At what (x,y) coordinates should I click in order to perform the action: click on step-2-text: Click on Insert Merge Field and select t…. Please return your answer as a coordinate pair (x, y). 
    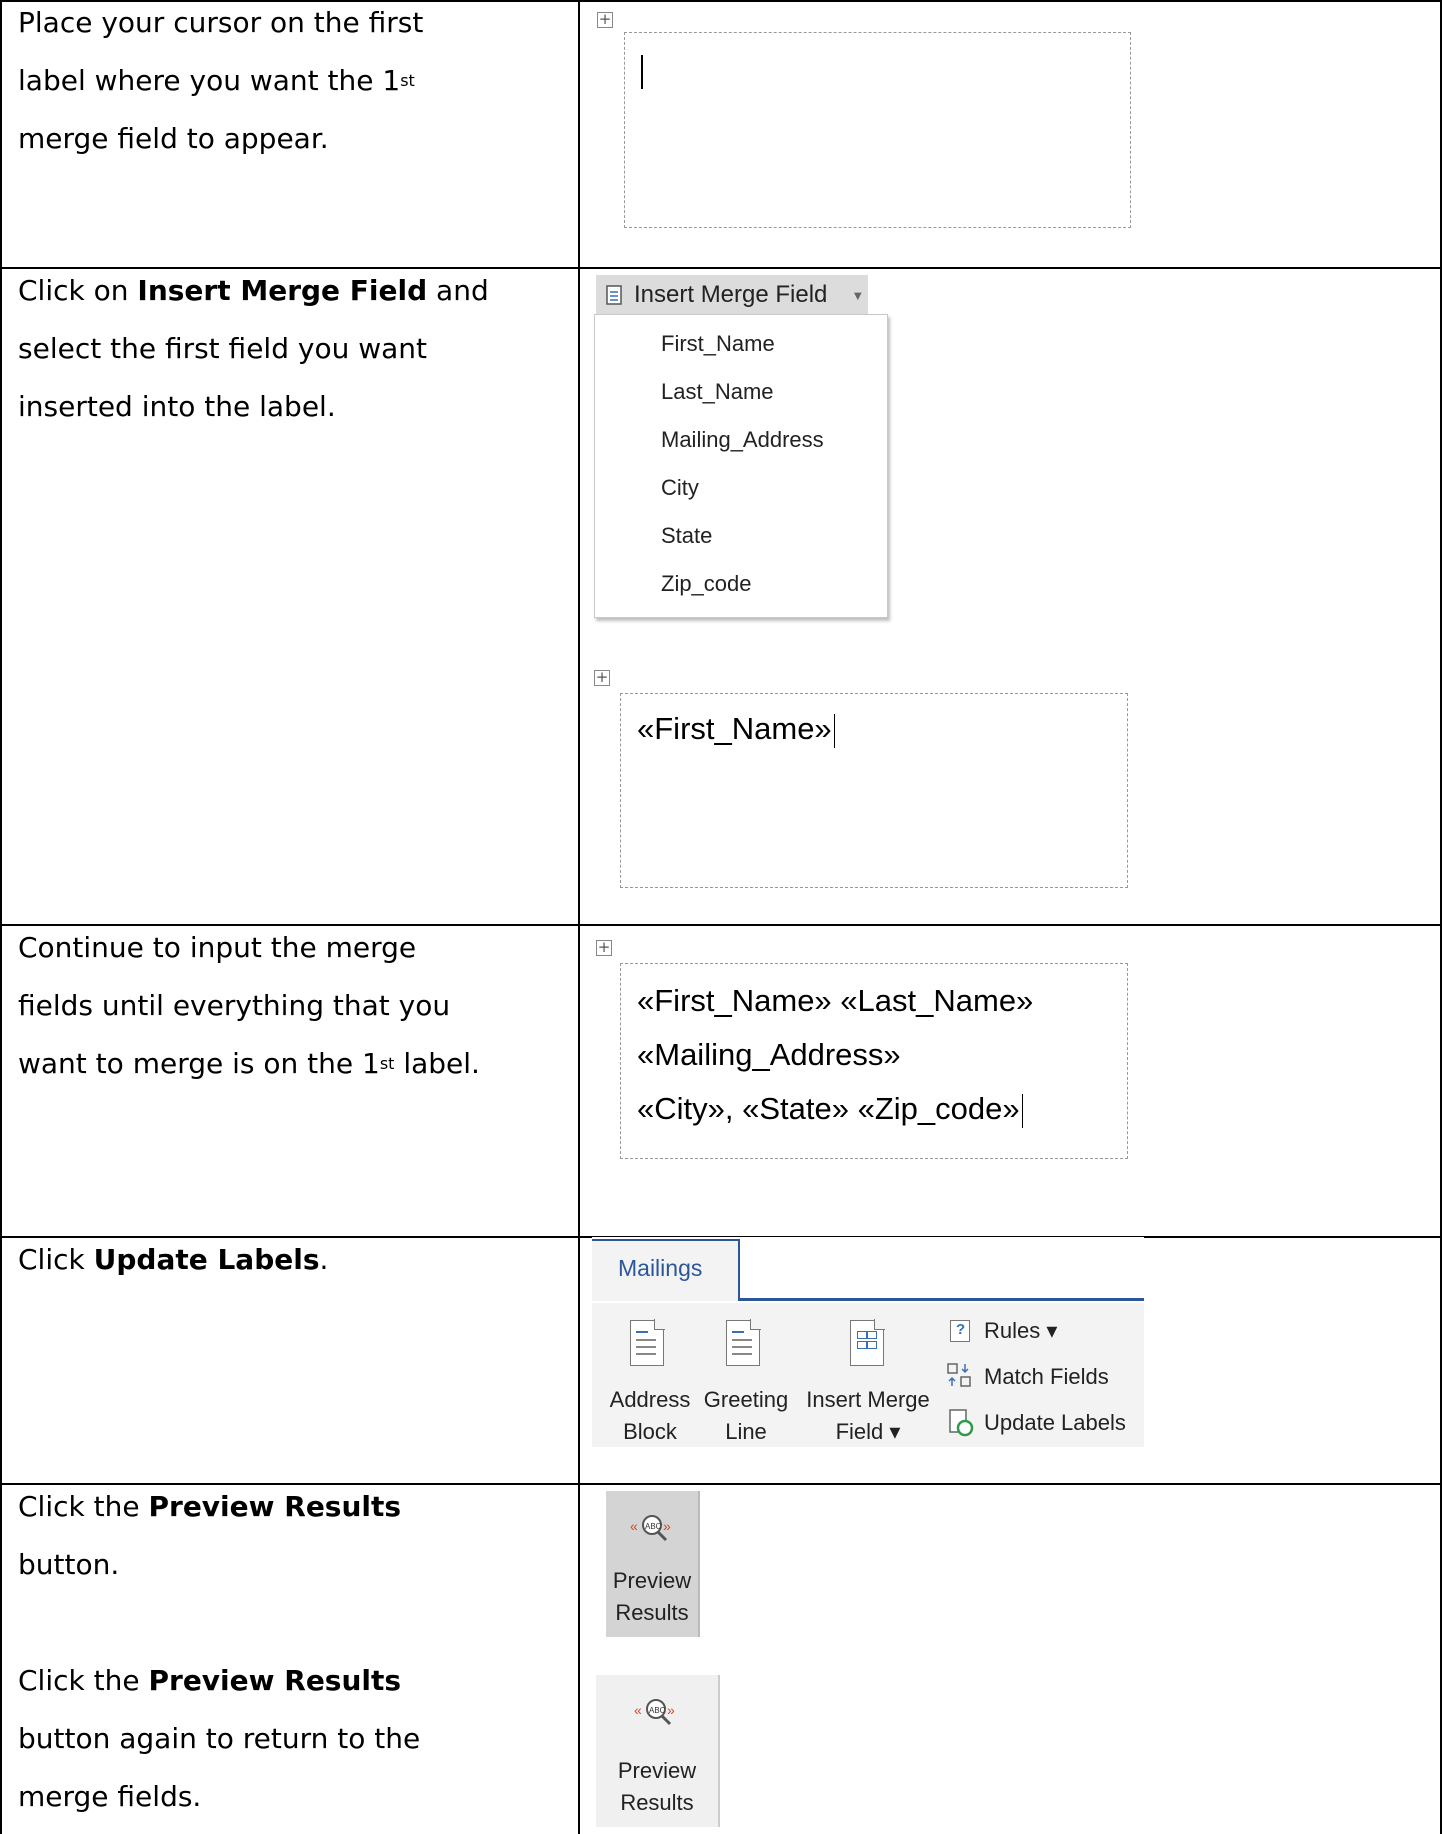
    Looking at the image, I should click on (253, 348).